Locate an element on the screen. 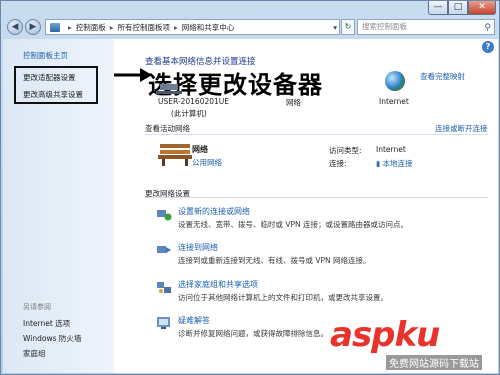 The image size is (500, 375). active-network-name: 网络 is located at coordinates (200, 149).